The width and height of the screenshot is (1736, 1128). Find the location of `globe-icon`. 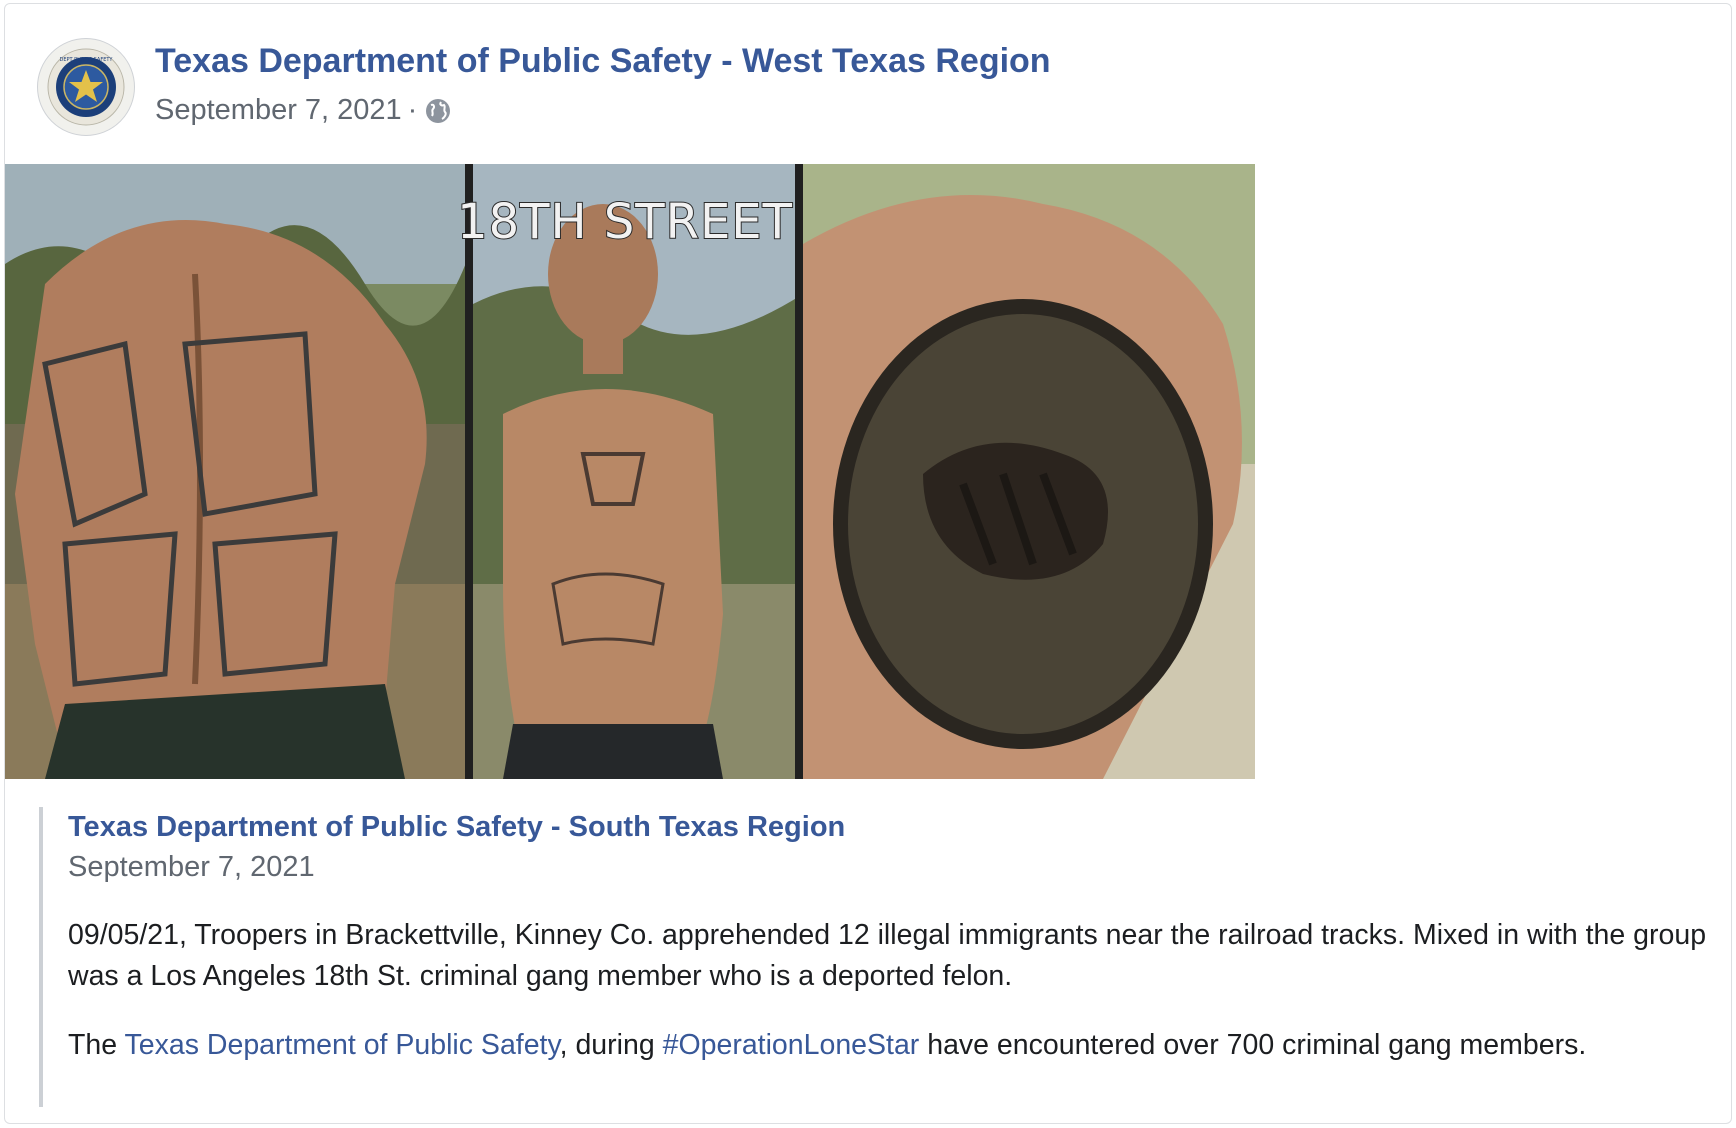

globe-icon is located at coordinates (438, 111).